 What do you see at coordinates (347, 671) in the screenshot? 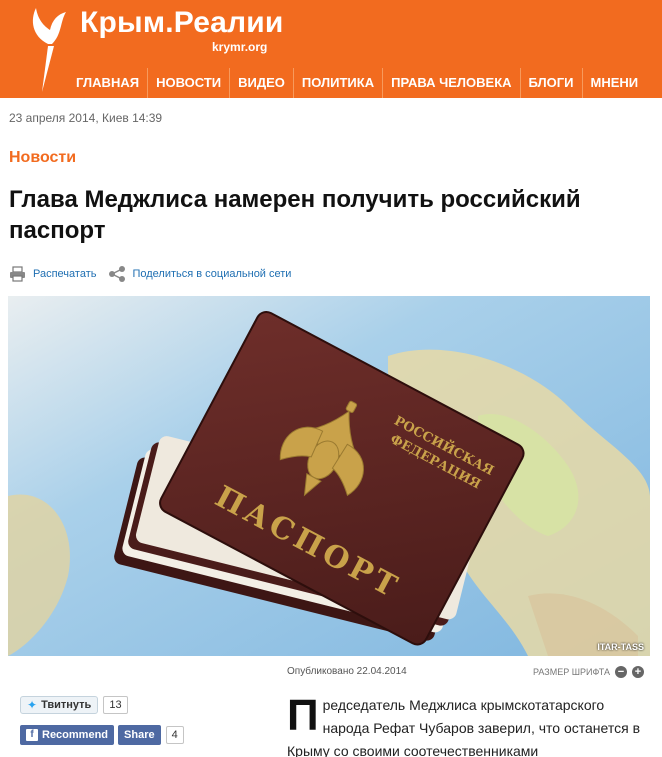
I see `published-date: Опубликовано 22.04.2014` at bounding box center [347, 671].